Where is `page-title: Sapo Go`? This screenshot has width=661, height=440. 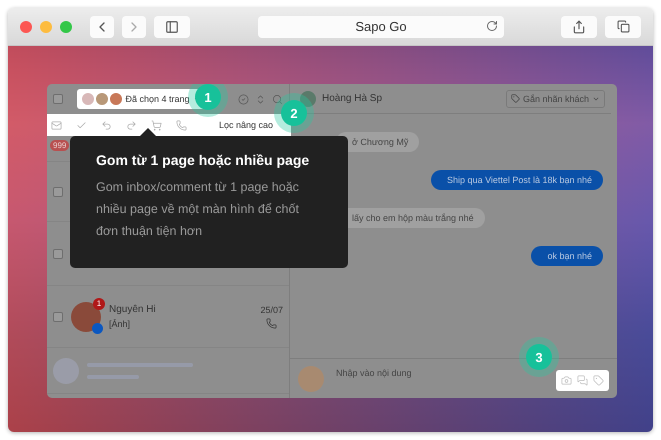
page-title: Sapo Go is located at coordinates (381, 26).